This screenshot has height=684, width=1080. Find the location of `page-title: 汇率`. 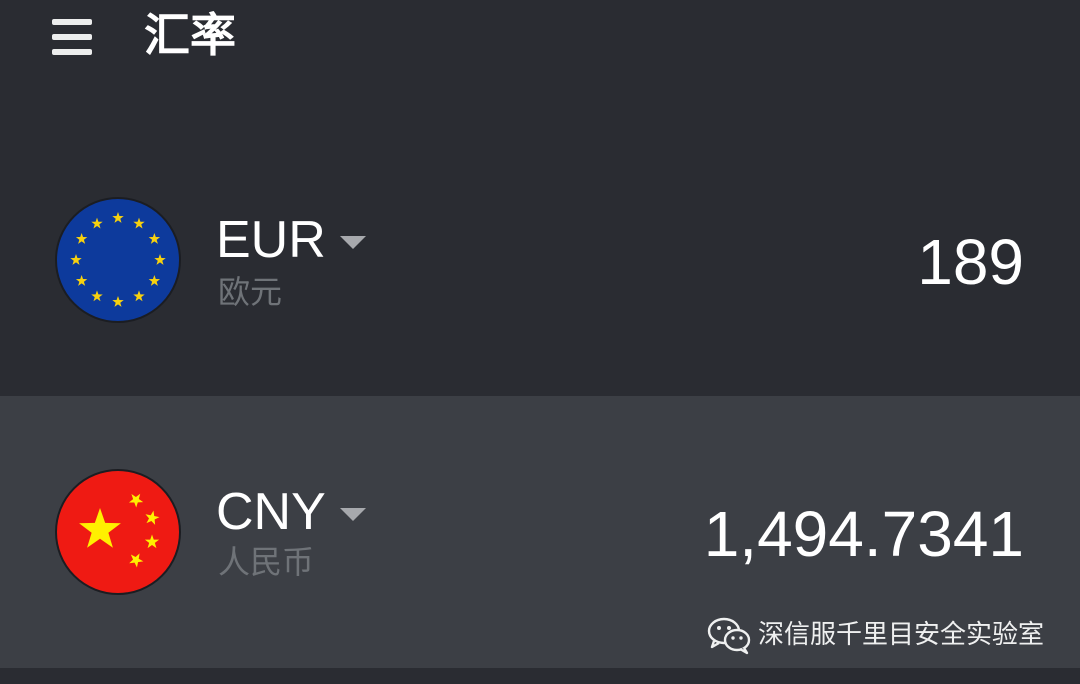

page-title: 汇率 is located at coordinates (190, 35).